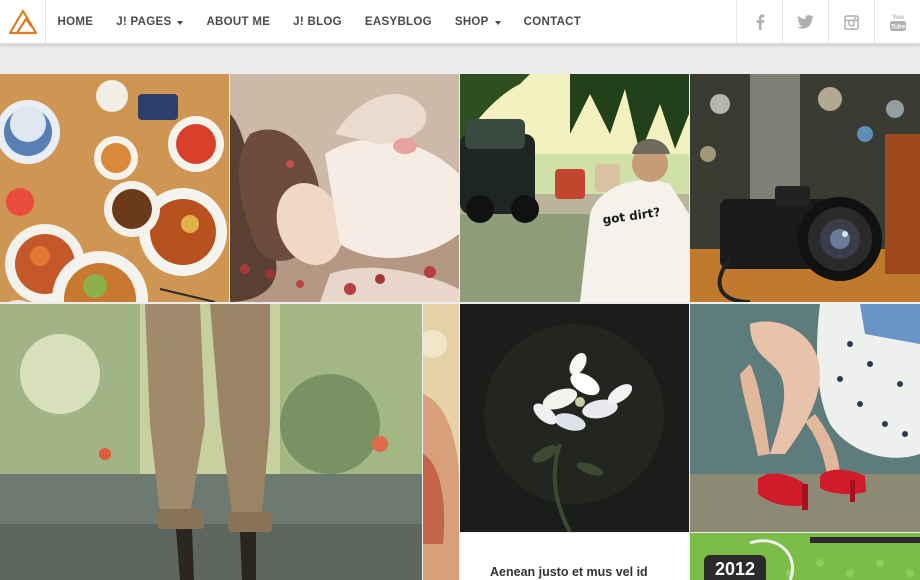 The image size is (920, 580). I want to click on facebook-icon, so click(760, 22).